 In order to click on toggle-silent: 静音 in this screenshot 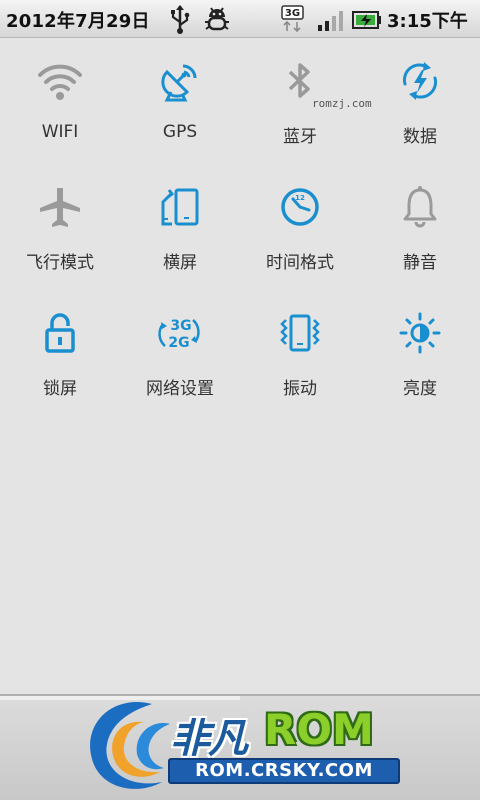, I will do `click(420, 238)`.